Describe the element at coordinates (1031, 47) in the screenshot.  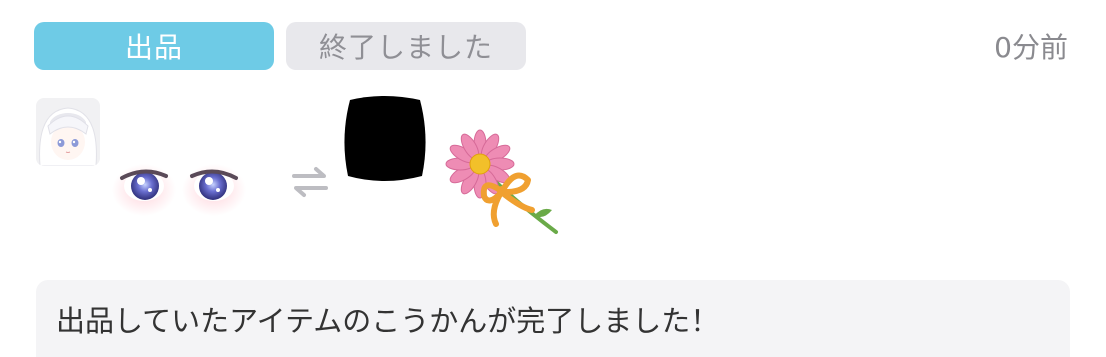
I see `timestamp: 0分前` at that location.